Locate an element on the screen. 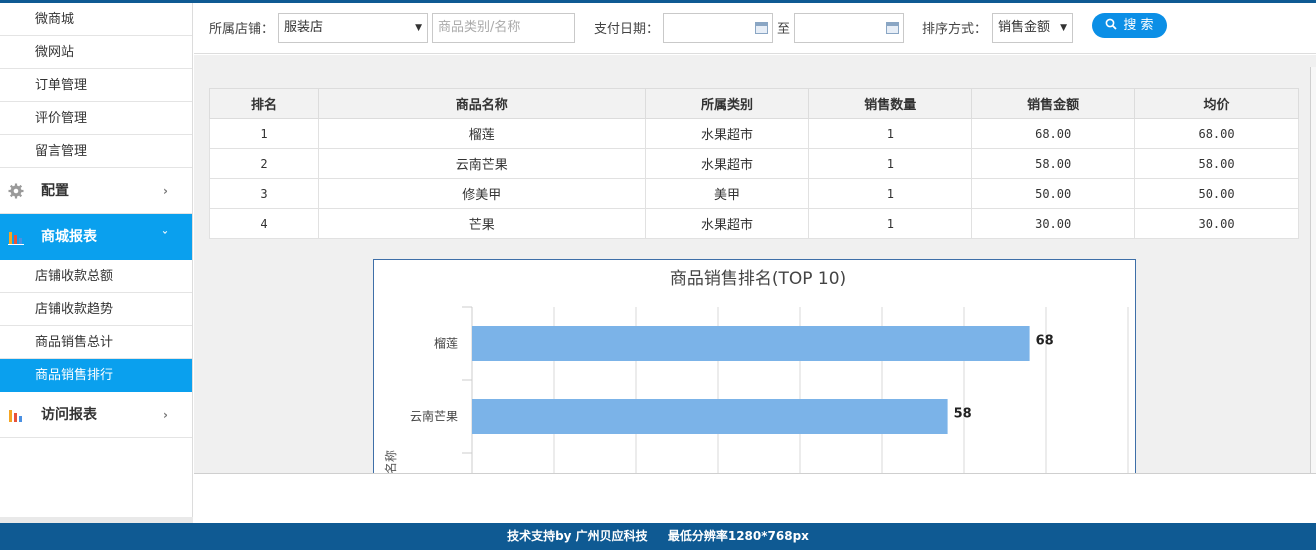 This screenshot has height=550, width=1316. column-header: 销售数量 is located at coordinates (890, 103).